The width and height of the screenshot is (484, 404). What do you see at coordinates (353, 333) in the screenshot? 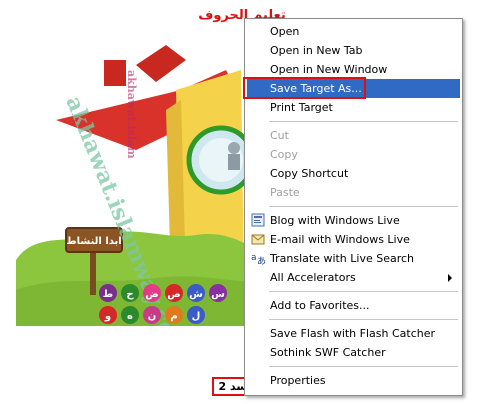
I see `menu-item-save-flash-catcher: Save Flash with Flash Catcher` at bounding box center [353, 333].